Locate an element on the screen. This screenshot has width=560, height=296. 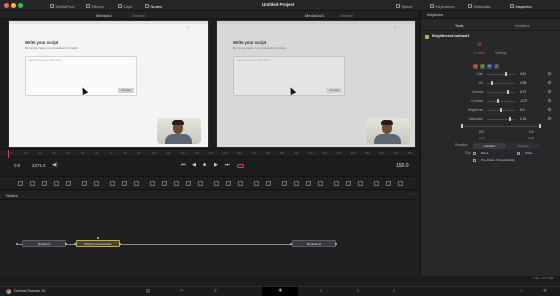
clip-white-checkbox is located at coordinates (518, 153).